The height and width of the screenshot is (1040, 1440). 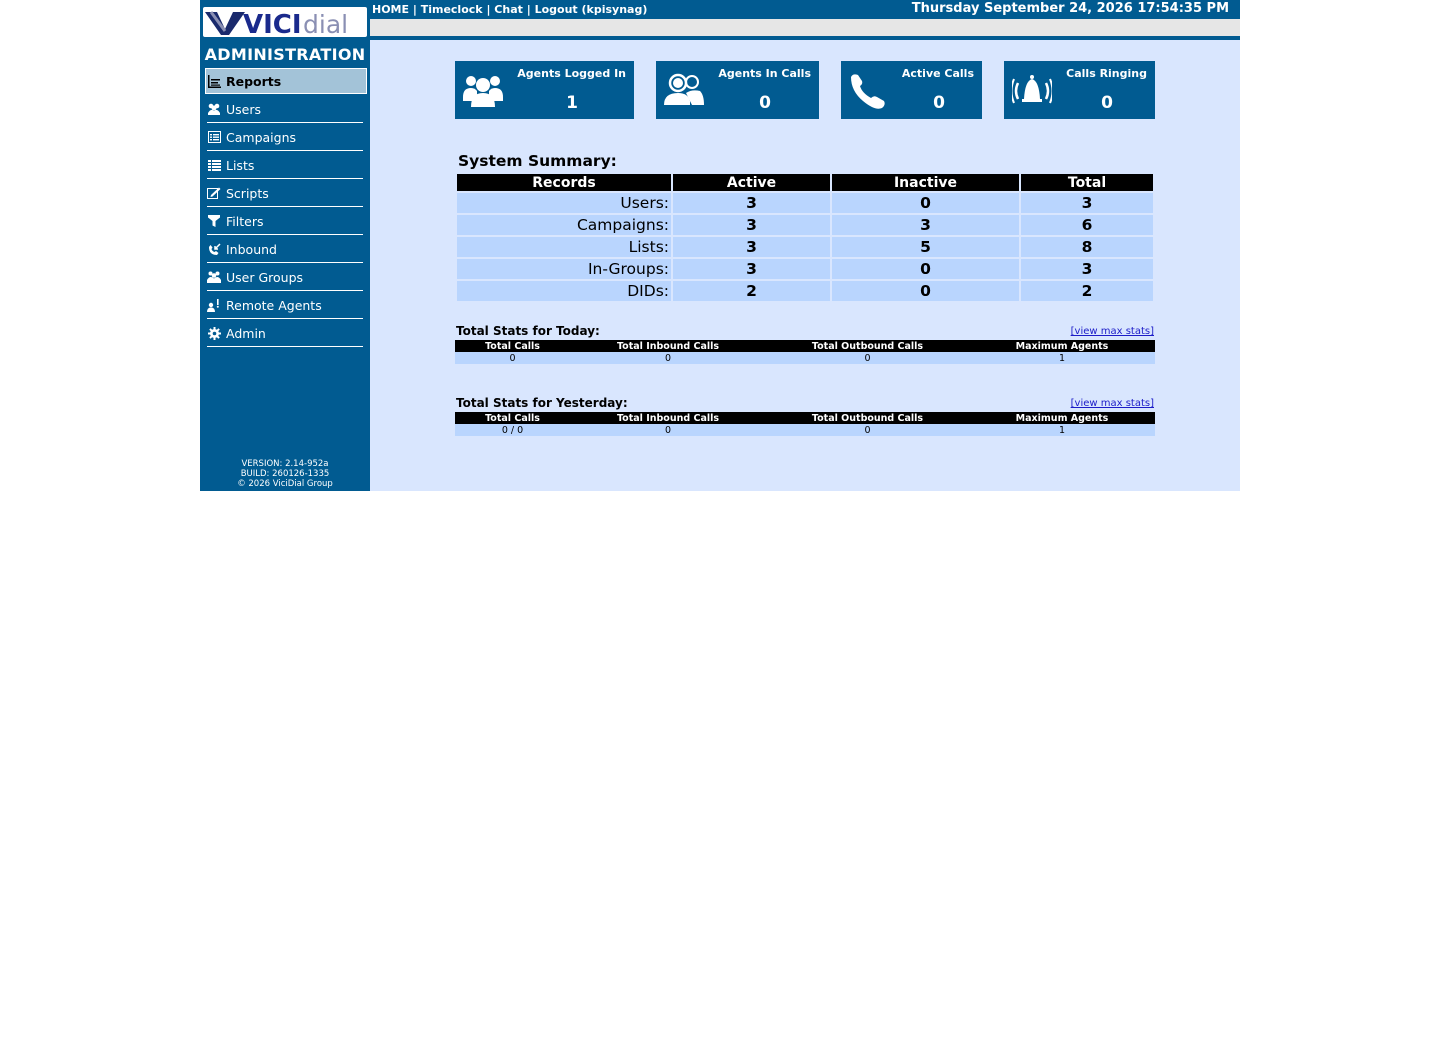 What do you see at coordinates (246, 333) in the screenshot?
I see `sidebar-item-label: Admin` at bounding box center [246, 333].